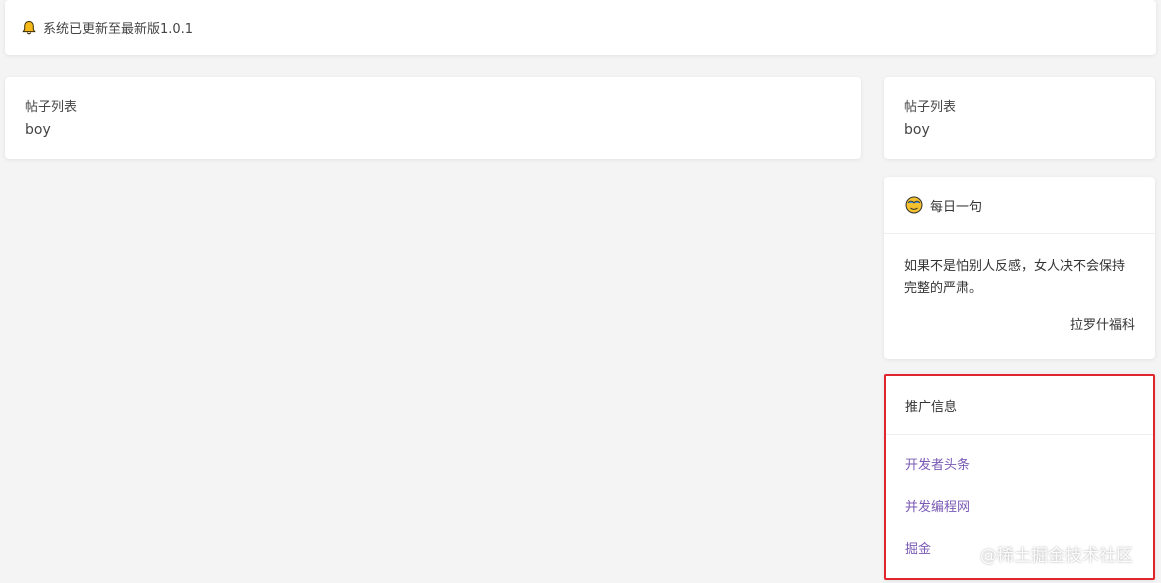 This screenshot has width=1161, height=583. Describe the element at coordinates (1019, 405) in the screenshot. I see `promo-header: 推广信息` at that location.